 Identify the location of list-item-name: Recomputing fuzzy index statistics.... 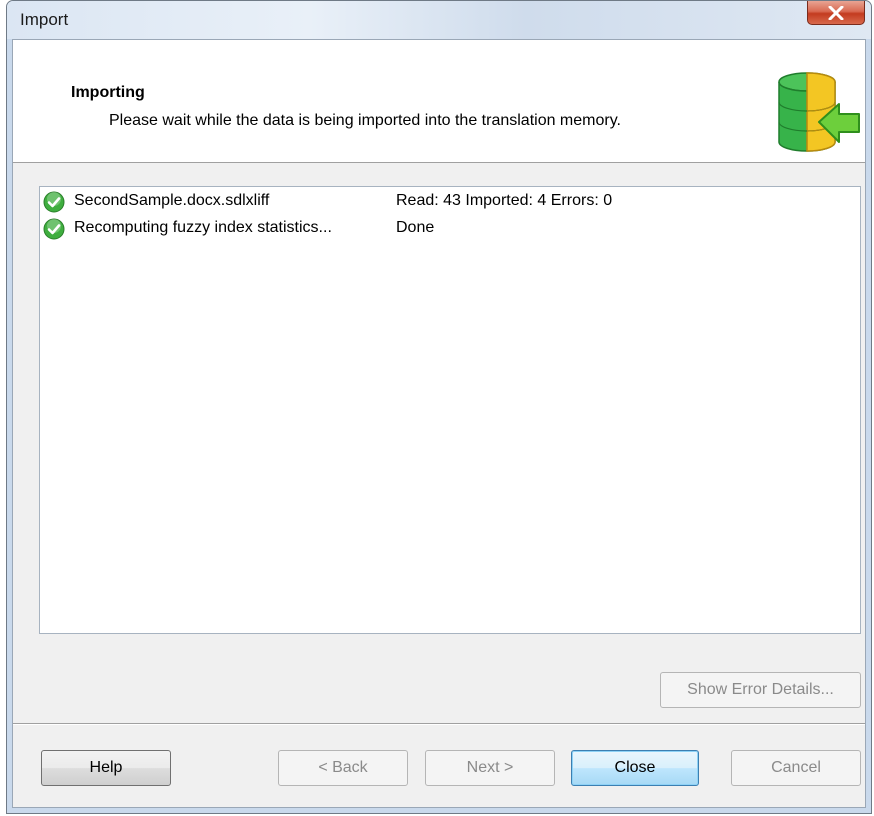
(203, 227).